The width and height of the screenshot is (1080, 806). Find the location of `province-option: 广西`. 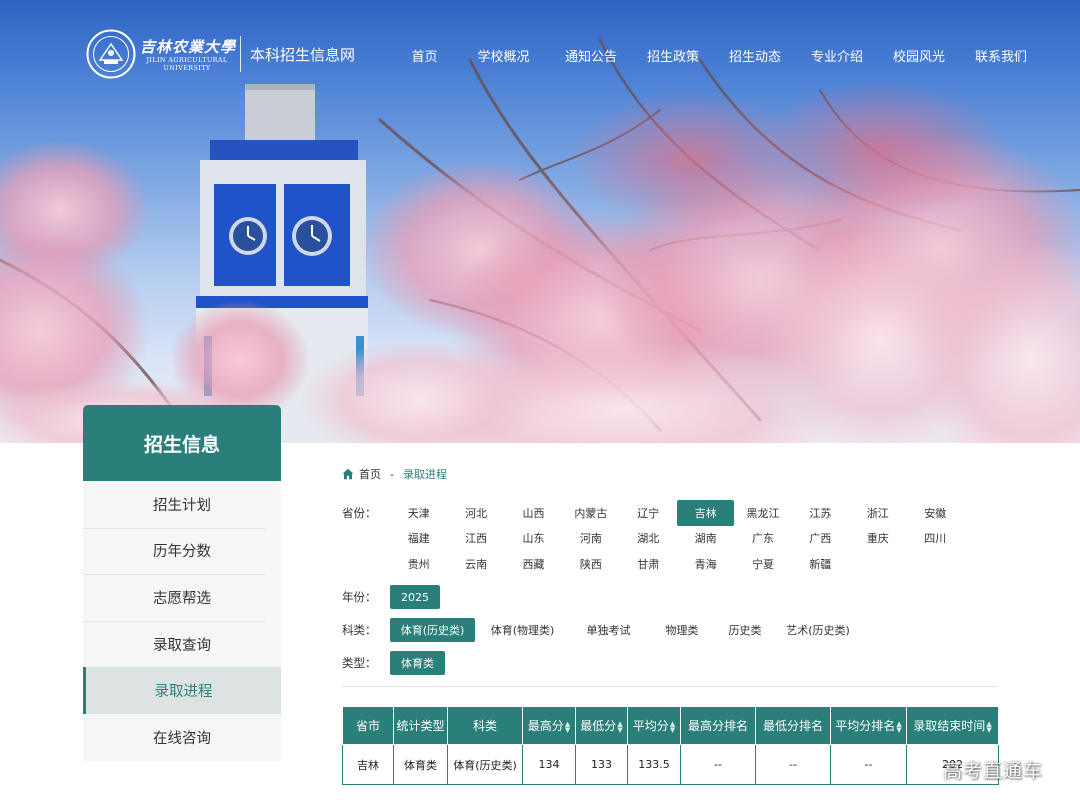

province-option: 广西 is located at coordinates (820, 539).